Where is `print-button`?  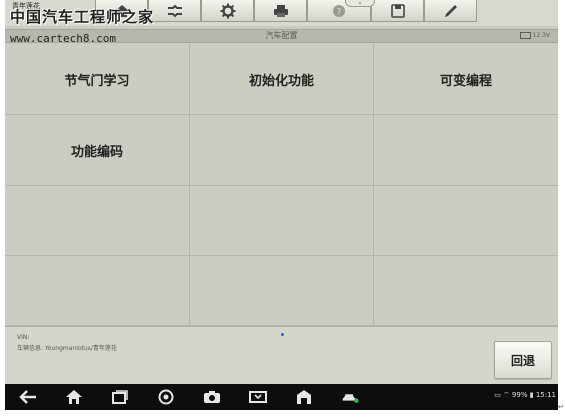
print-button is located at coordinates (280, 11).